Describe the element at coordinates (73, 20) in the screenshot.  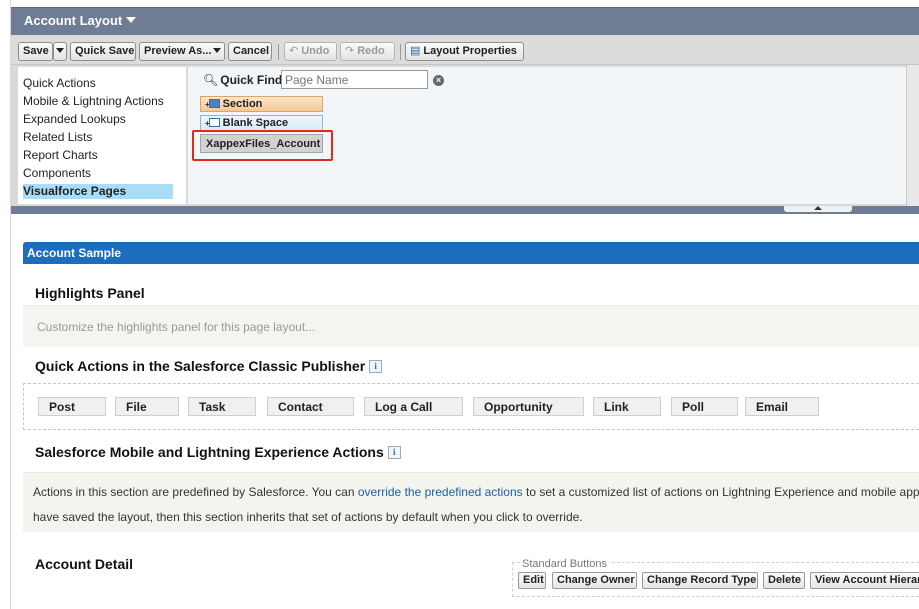
I see `layout-title: Account Layout` at that location.